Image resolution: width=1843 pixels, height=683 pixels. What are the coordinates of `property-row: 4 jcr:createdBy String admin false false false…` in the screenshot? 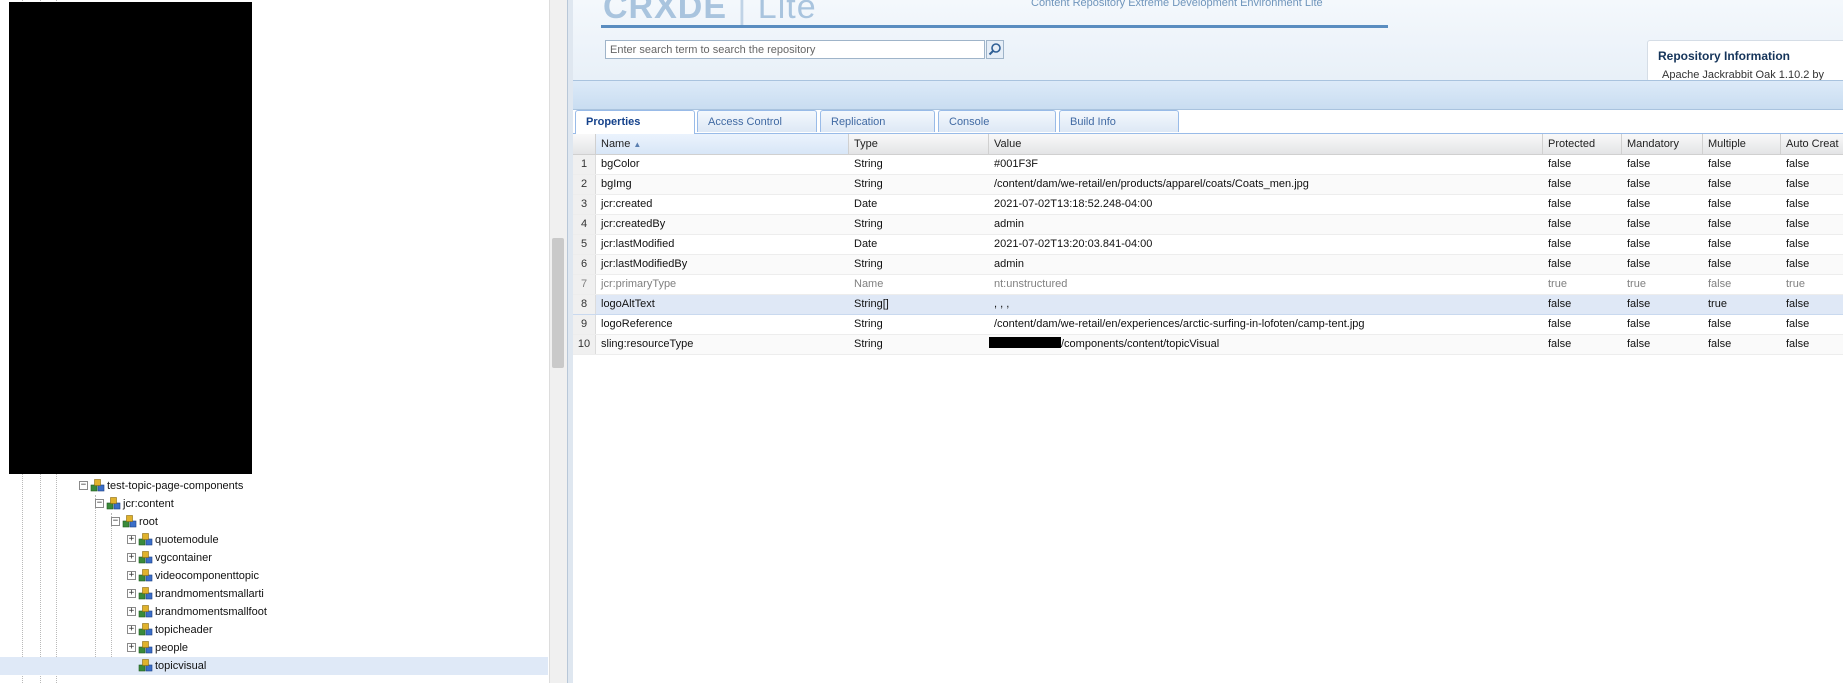 It's located at (1208, 225).